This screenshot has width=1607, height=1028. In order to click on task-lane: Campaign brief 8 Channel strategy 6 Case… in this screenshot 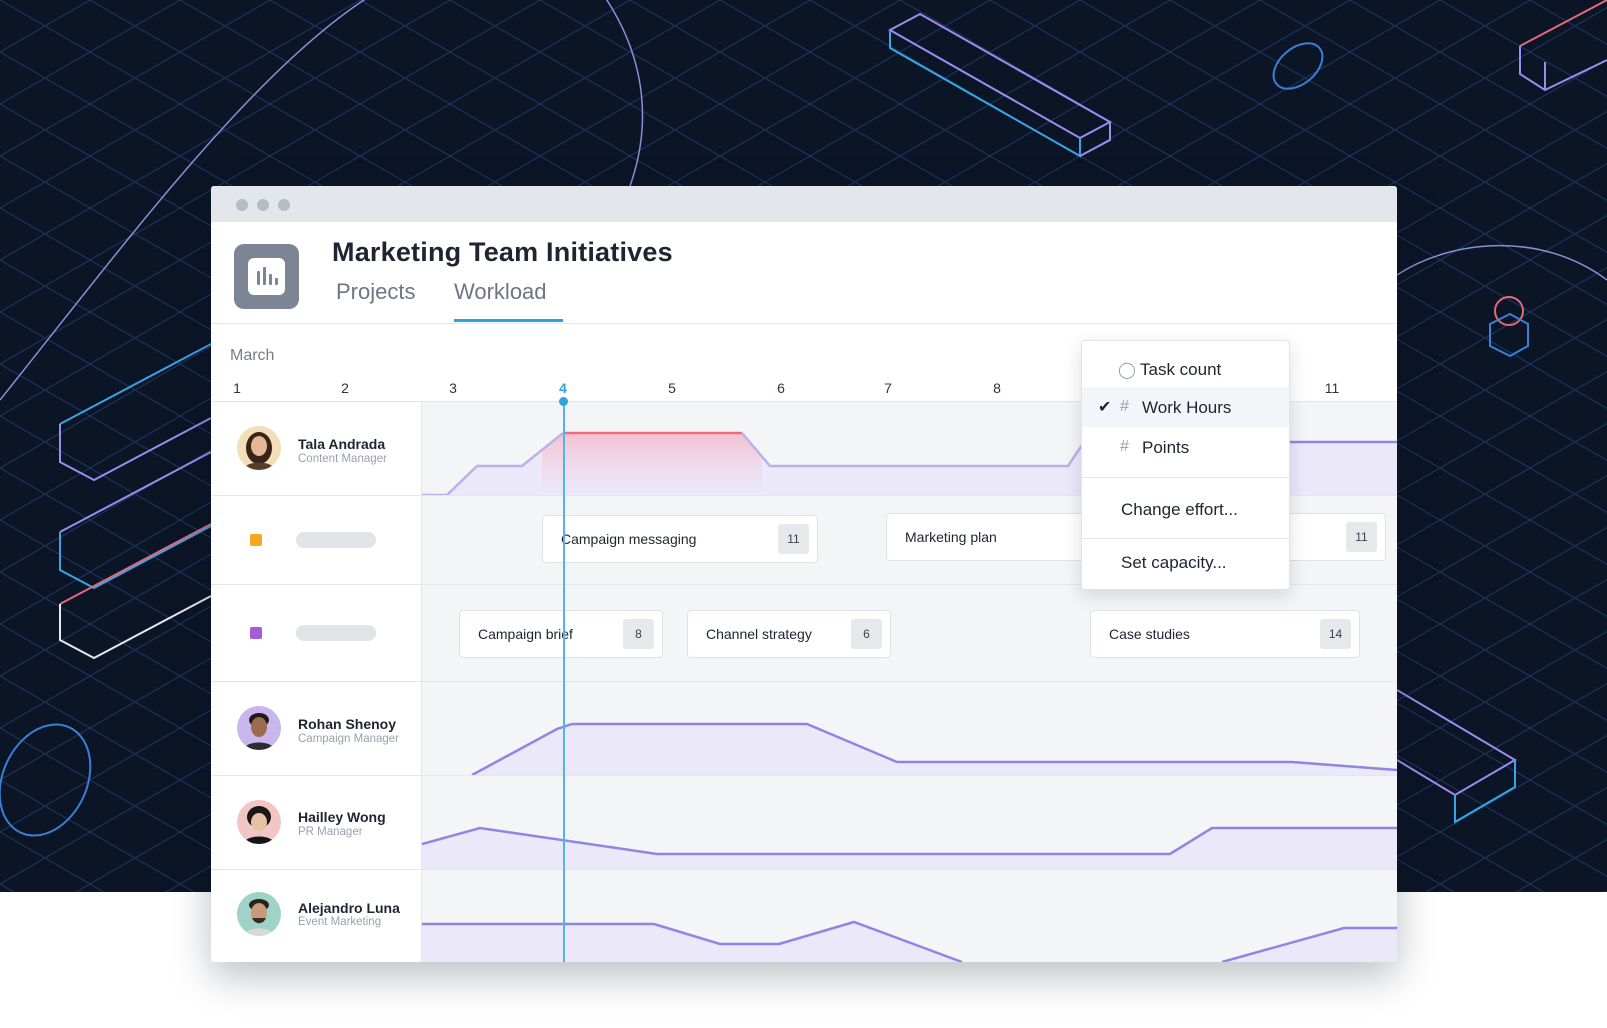, I will do `click(909, 633)`.